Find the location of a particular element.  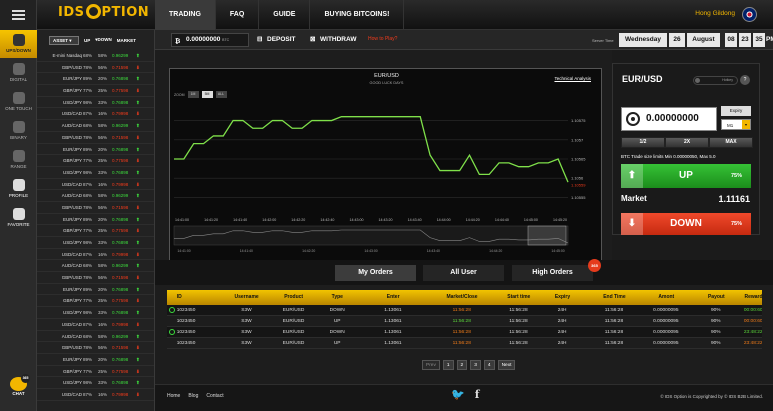

zoom-1m: 1M is located at coordinates (193, 94).